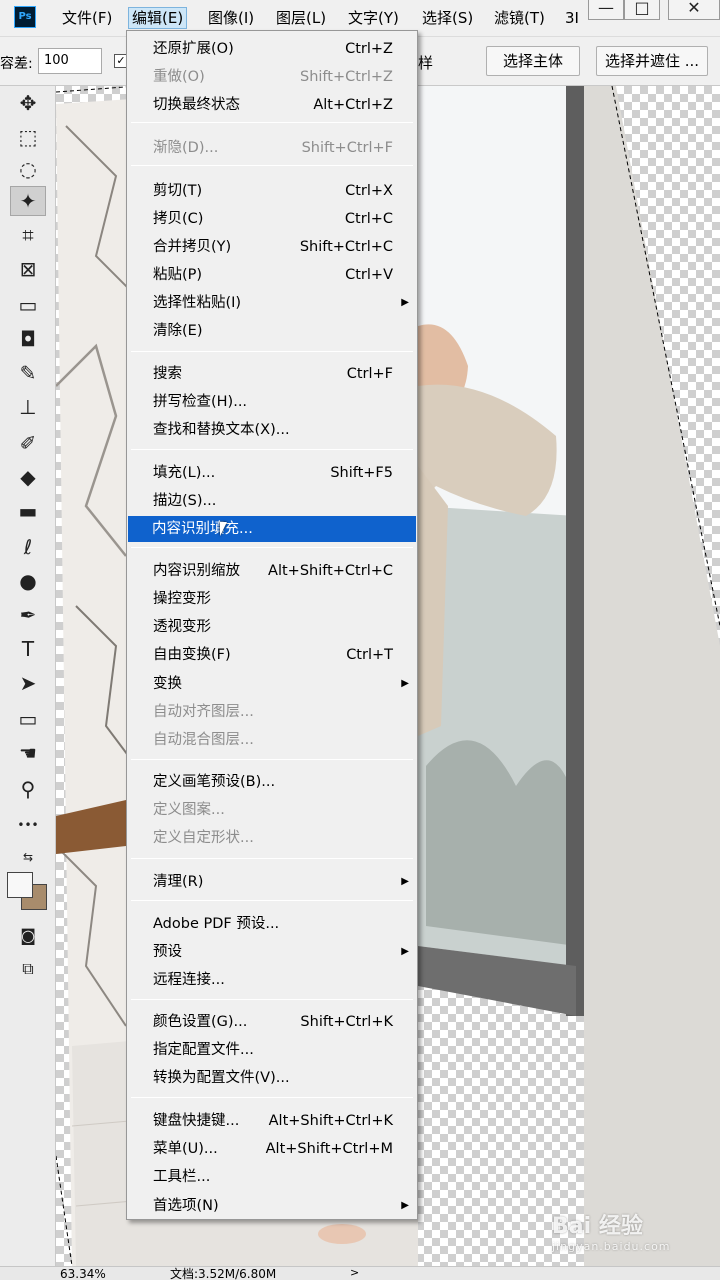 Image resolution: width=720 pixels, height=1280 pixels. Describe the element at coordinates (28, 719) in the screenshot. I see `rectangle-tool-icon: ▭` at that location.